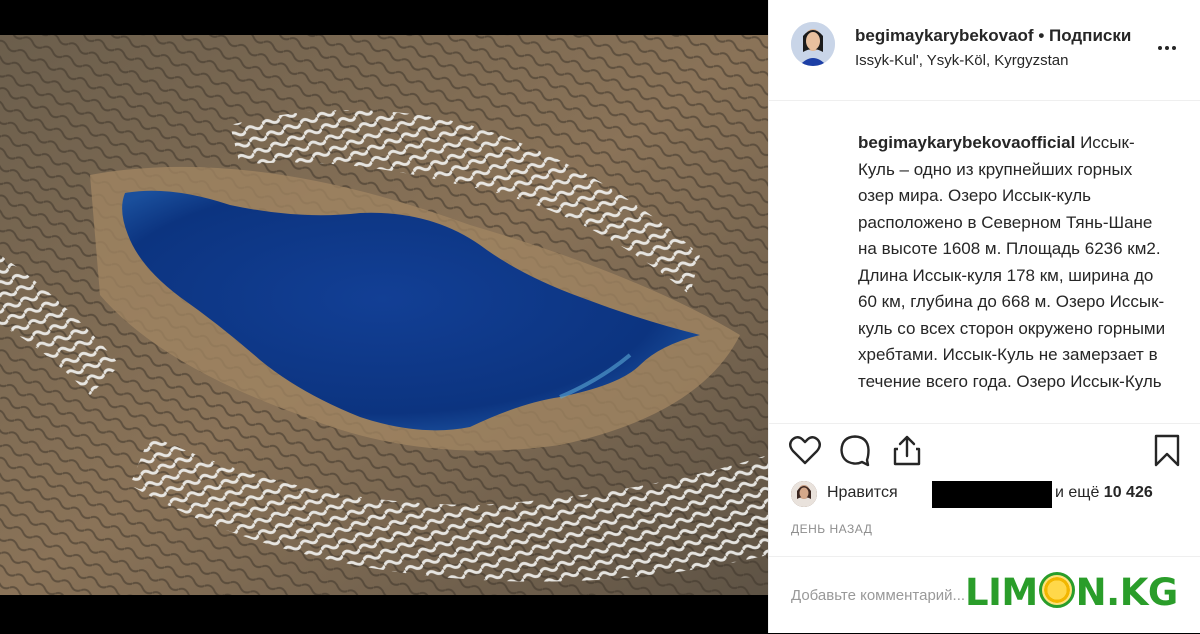 Image resolution: width=1200 pixels, height=634 pixels. I want to click on user-avatar-icon, so click(813, 44).